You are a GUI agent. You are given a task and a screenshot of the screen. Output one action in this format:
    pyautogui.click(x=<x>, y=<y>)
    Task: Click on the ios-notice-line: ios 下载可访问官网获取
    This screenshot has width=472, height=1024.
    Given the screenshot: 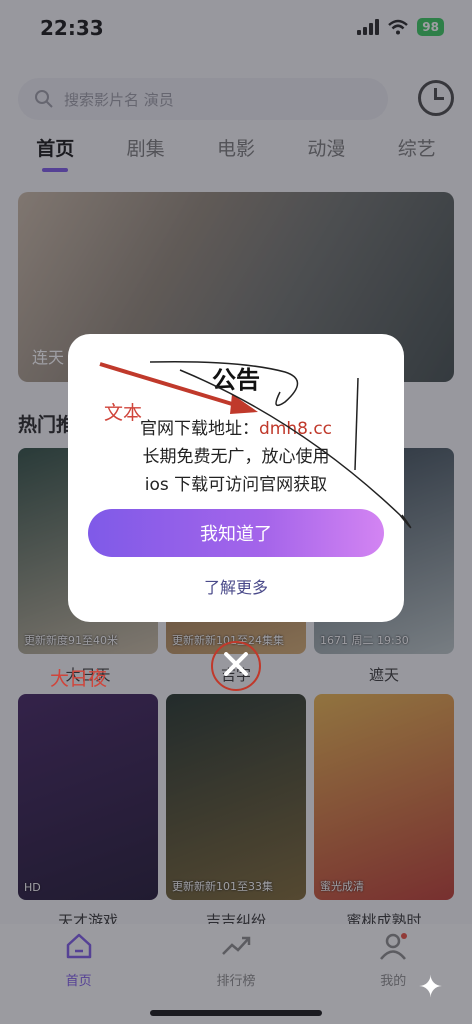 What is the action you would take?
    pyautogui.click(x=236, y=485)
    